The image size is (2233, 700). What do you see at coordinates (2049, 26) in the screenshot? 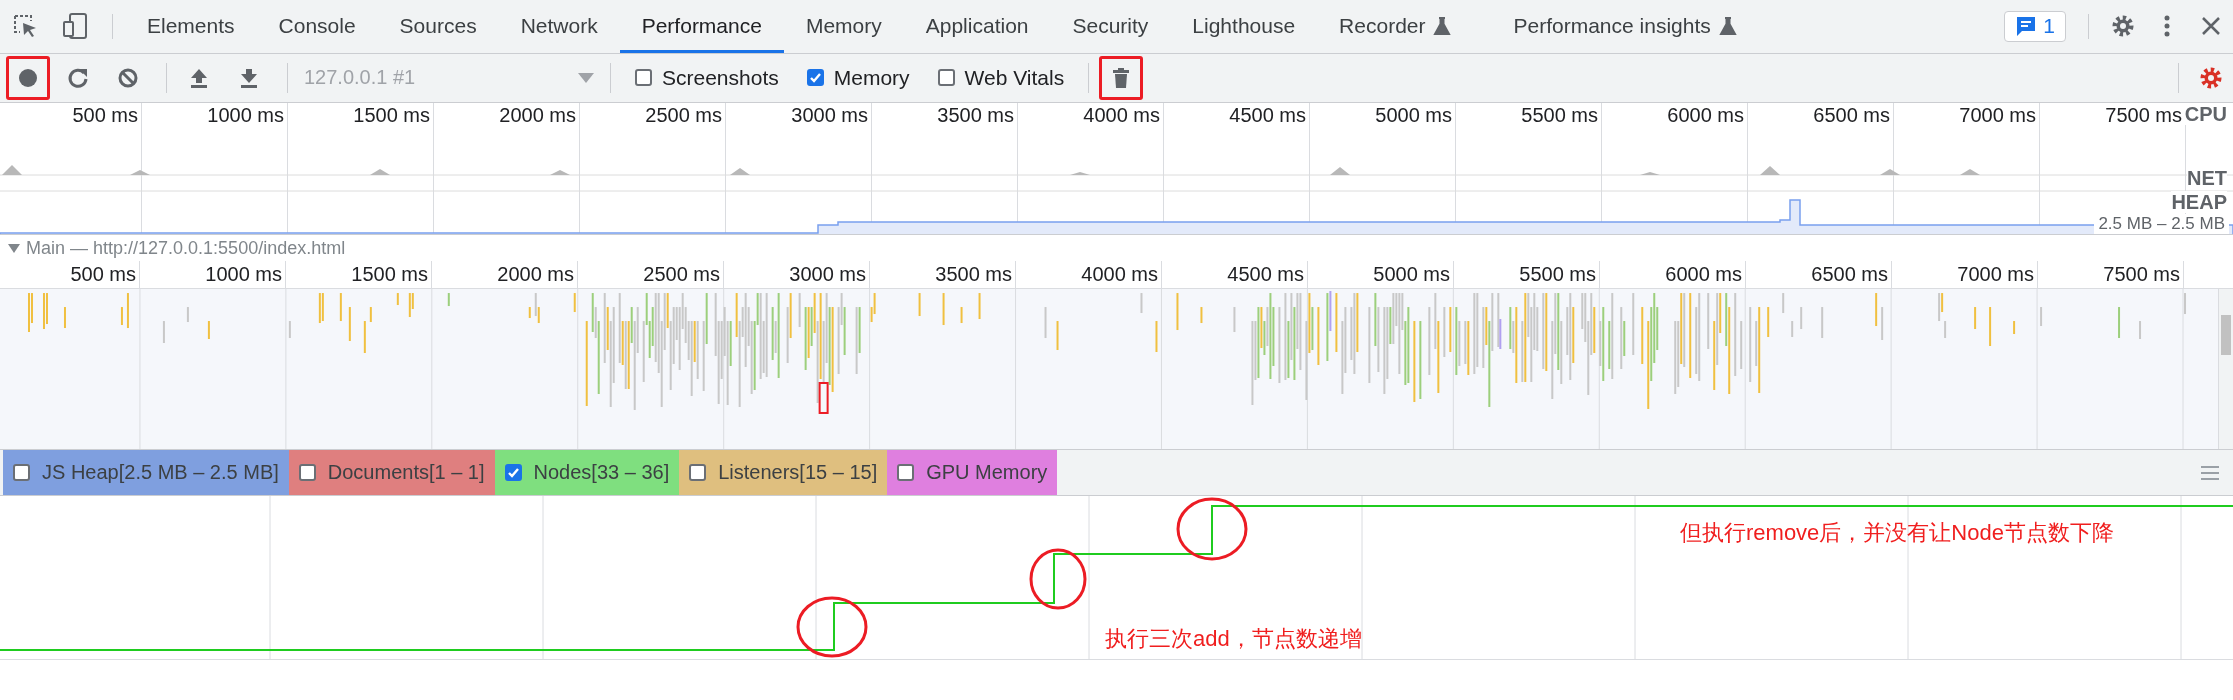
I see `issues-count: 1` at bounding box center [2049, 26].